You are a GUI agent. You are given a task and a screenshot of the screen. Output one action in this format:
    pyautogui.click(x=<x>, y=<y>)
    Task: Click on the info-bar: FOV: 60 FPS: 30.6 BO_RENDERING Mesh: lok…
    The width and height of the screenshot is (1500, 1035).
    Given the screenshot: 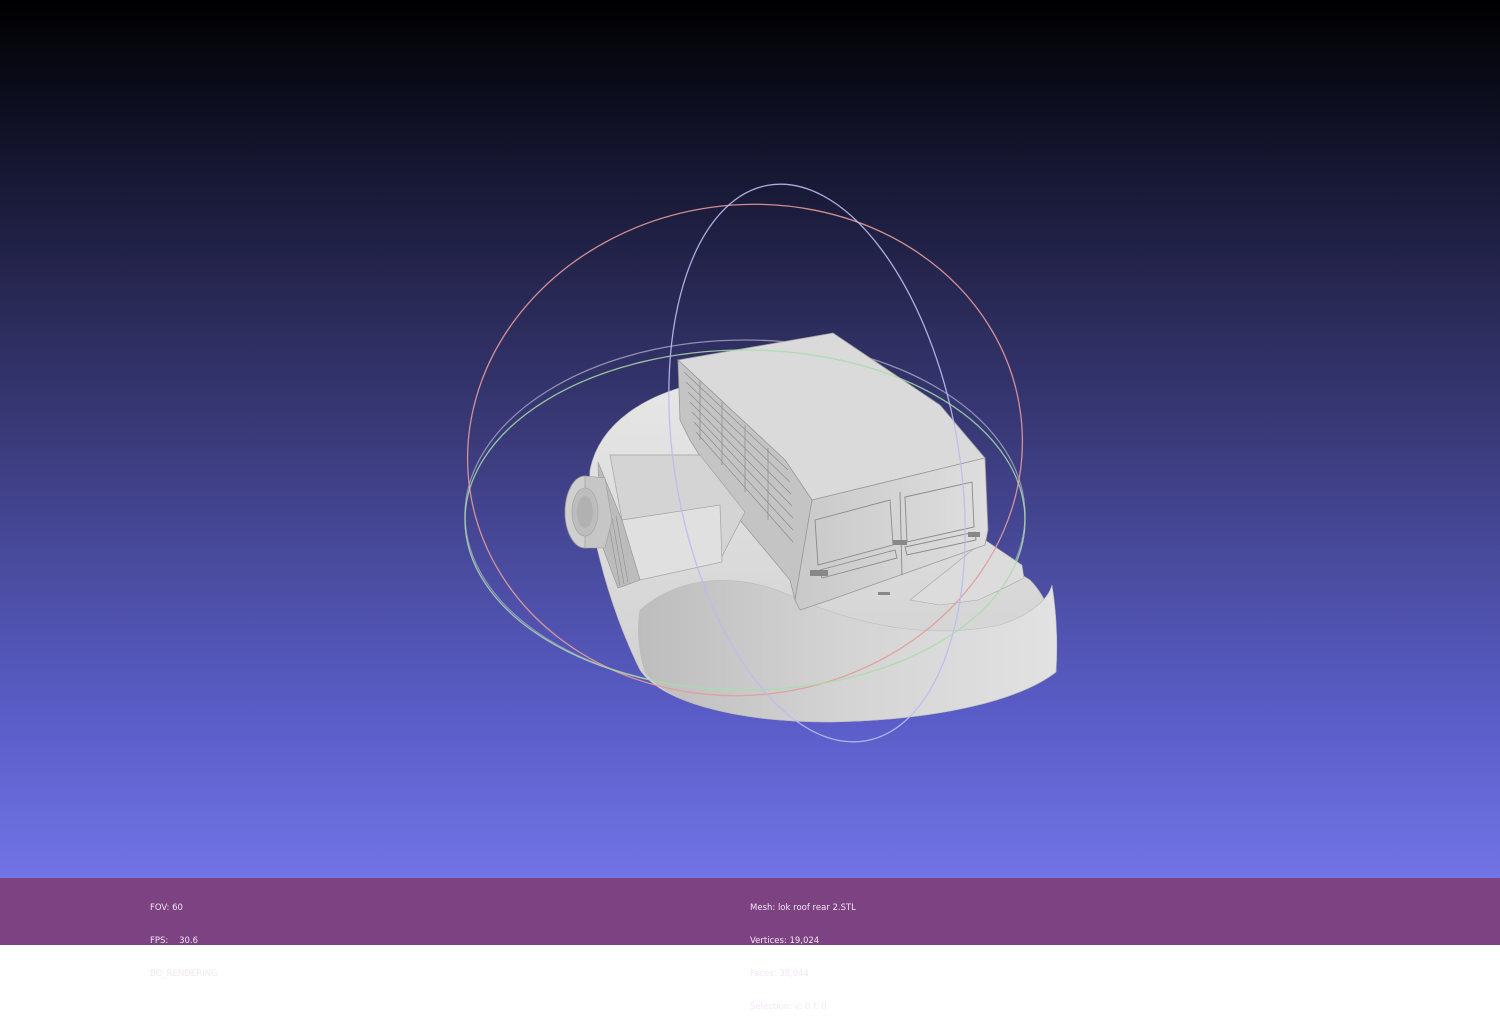 What is the action you would take?
    pyautogui.click(x=750, y=945)
    